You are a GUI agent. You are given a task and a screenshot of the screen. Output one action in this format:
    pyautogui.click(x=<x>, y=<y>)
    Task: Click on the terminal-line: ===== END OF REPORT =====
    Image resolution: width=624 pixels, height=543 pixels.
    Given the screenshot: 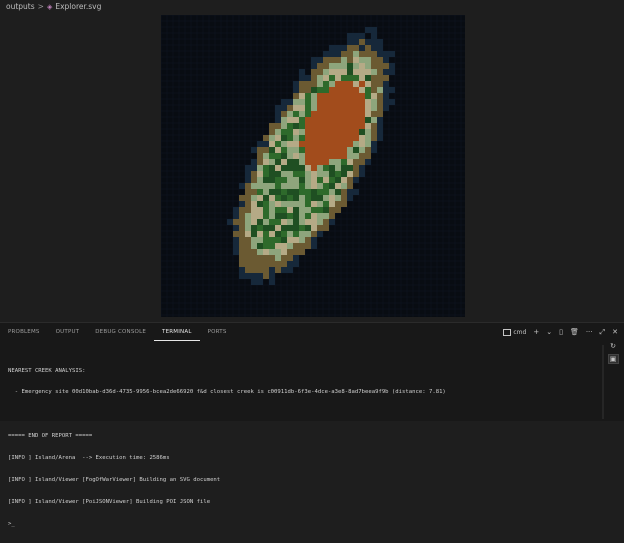 What is the action you would take?
    pyautogui.click(x=50, y=436)
    